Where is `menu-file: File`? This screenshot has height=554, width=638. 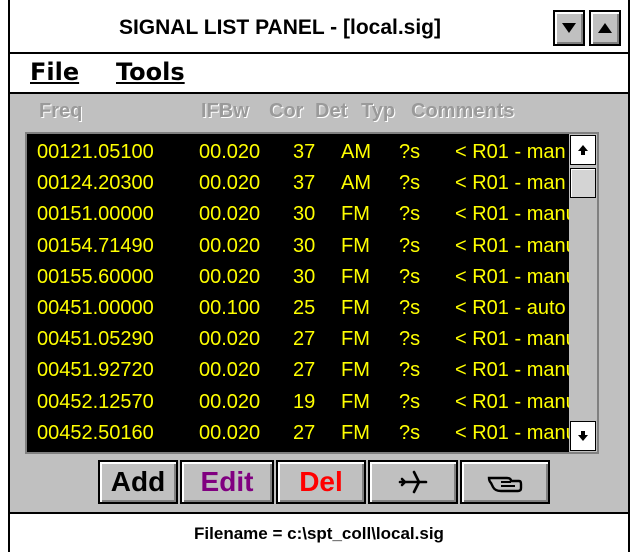
menu-file: File is located at coordinates (54, 72).